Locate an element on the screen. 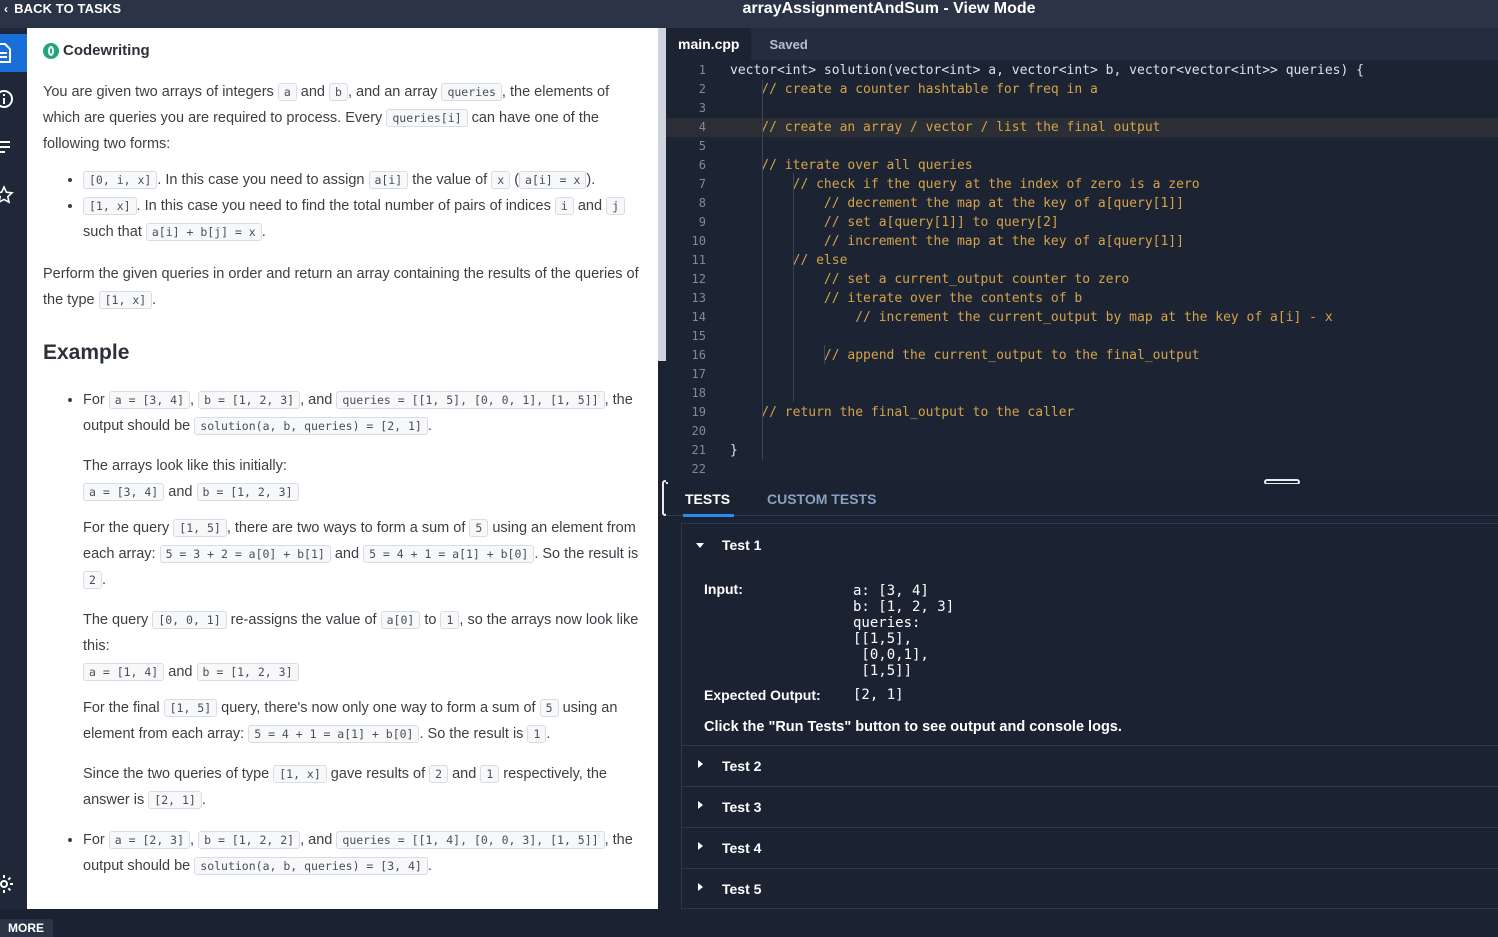 The width and height of the screenshot is (1498, 937). line-number: 1 is located at coordinates (702, 70).